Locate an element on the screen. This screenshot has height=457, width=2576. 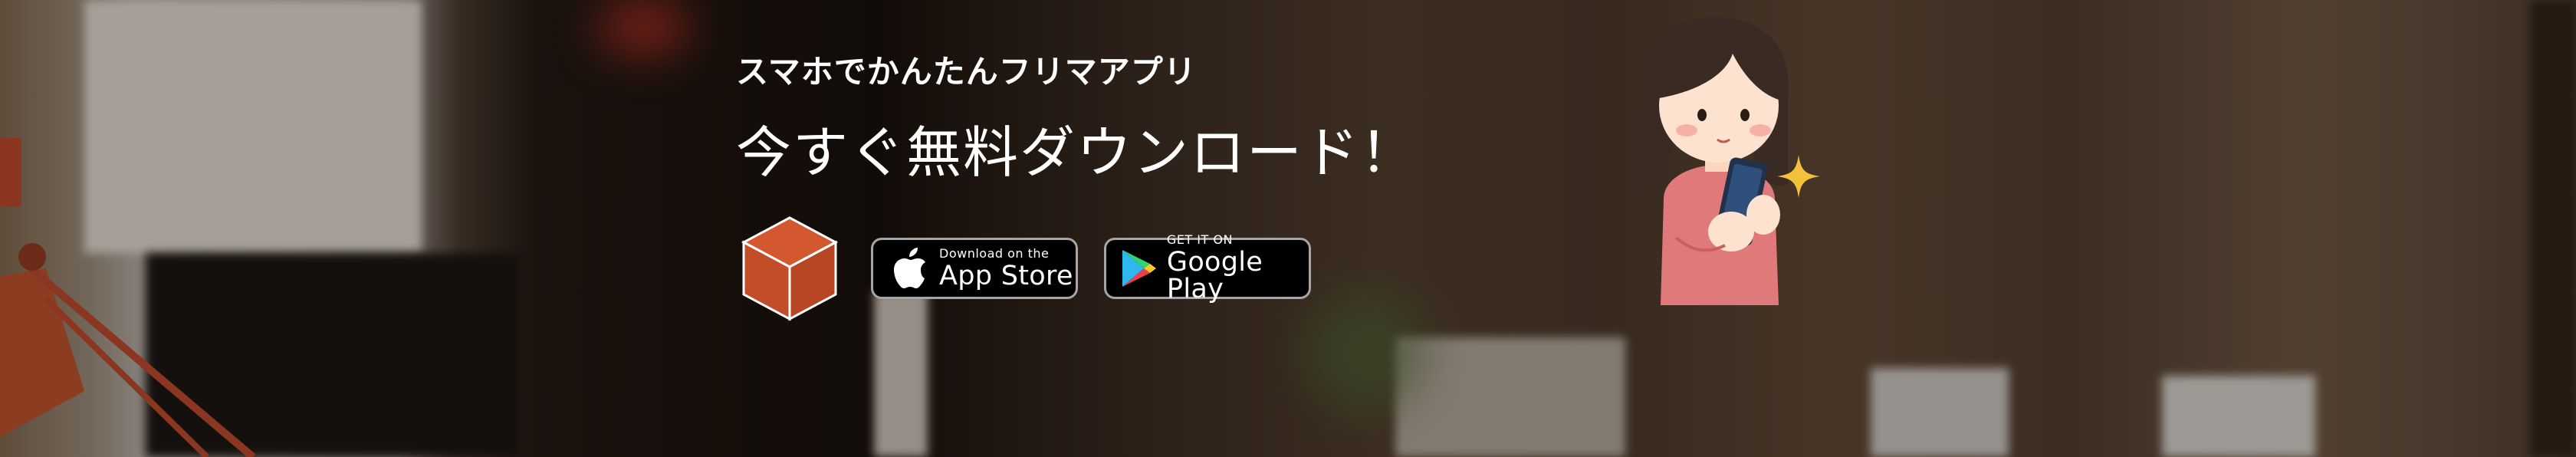
sparkle-icon is located at coordinates (1799, 177).